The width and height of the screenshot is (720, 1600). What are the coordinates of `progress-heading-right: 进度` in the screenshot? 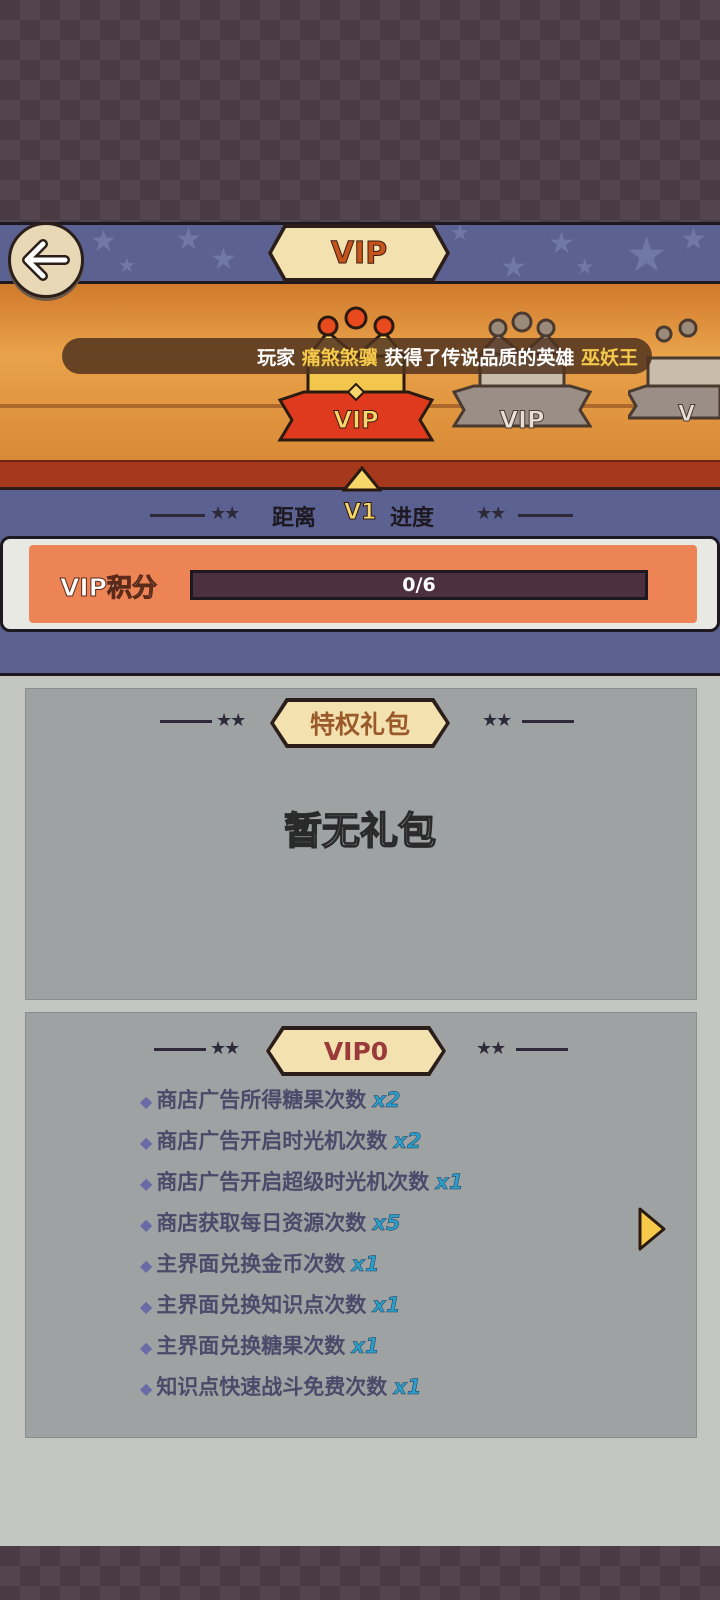 It's located at (412, 518).